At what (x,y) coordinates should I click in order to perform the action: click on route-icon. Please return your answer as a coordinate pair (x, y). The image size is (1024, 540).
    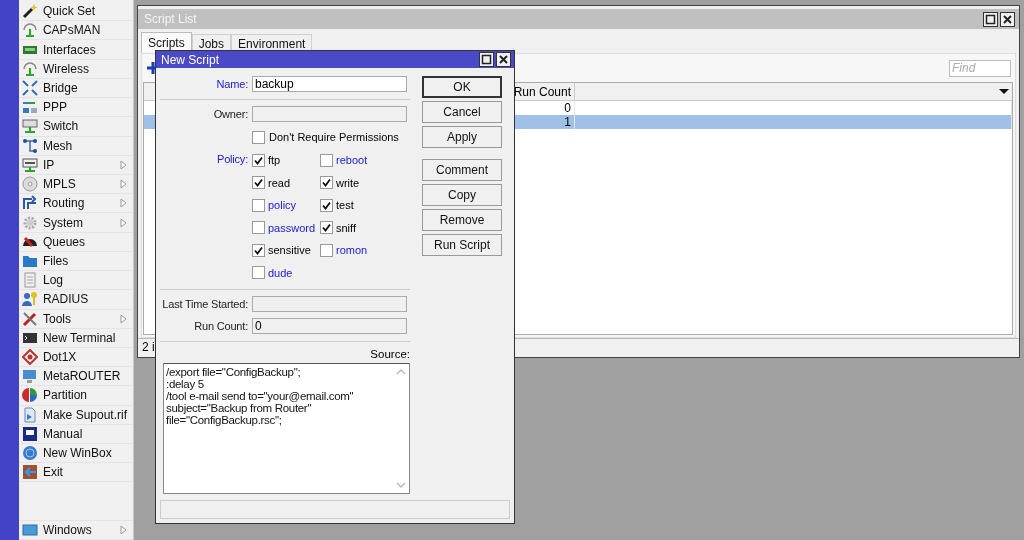
    Looking at the image, I should click on (29, 203).